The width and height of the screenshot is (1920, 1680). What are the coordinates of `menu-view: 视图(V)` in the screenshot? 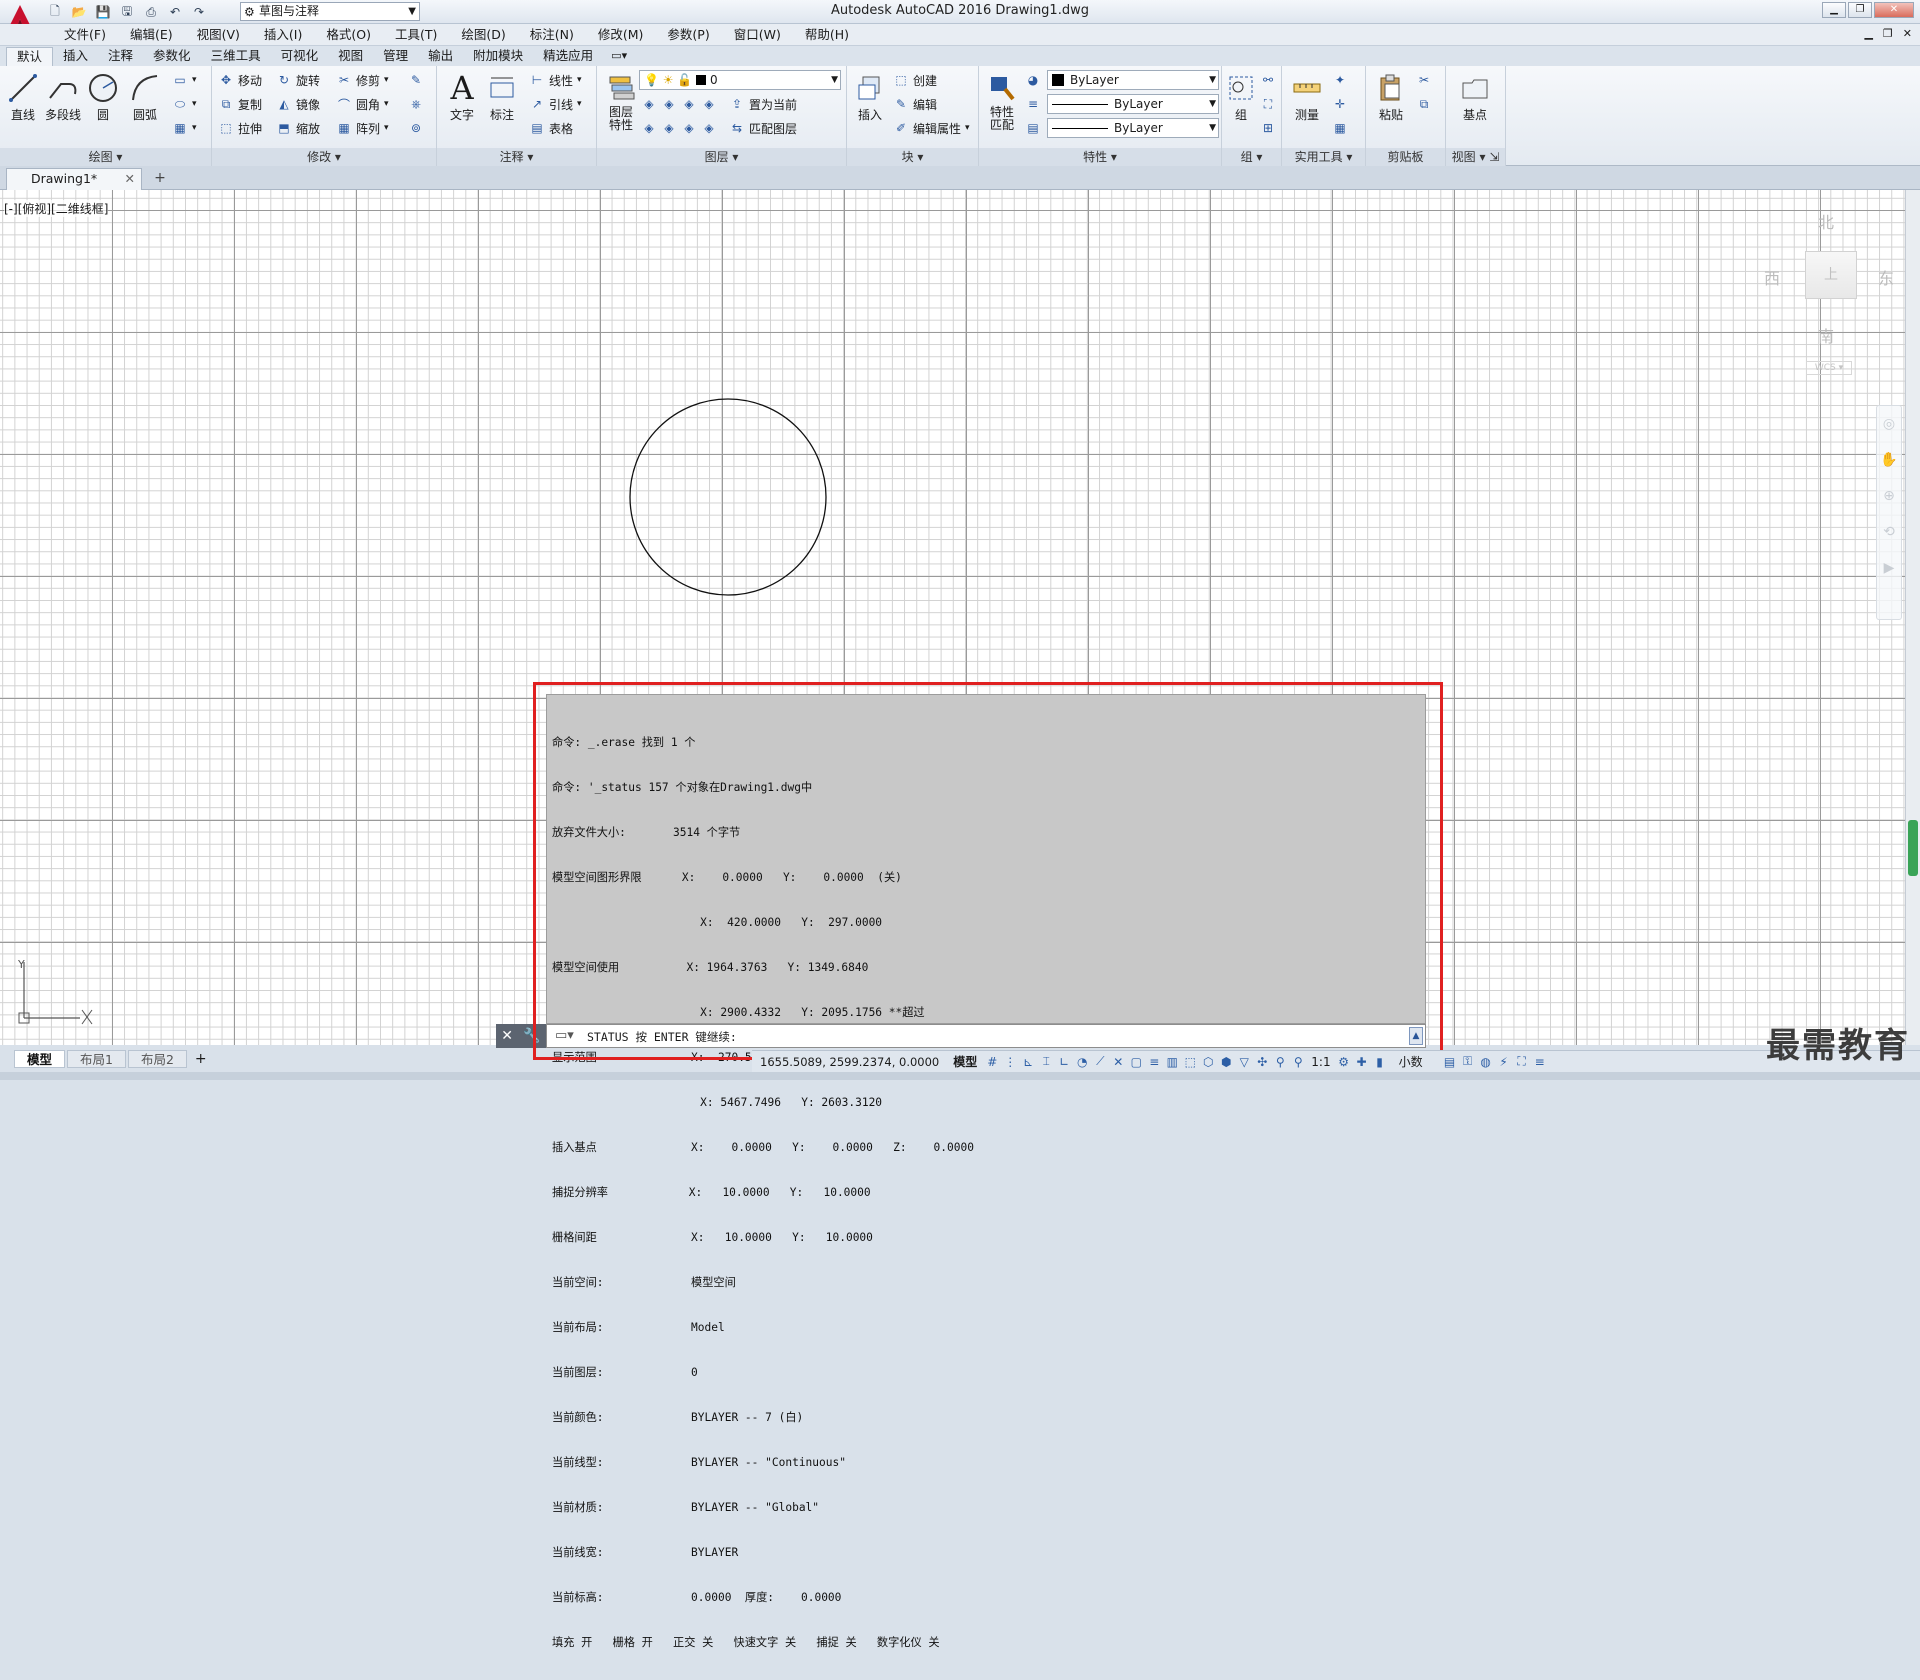 It's located at (218, 35).